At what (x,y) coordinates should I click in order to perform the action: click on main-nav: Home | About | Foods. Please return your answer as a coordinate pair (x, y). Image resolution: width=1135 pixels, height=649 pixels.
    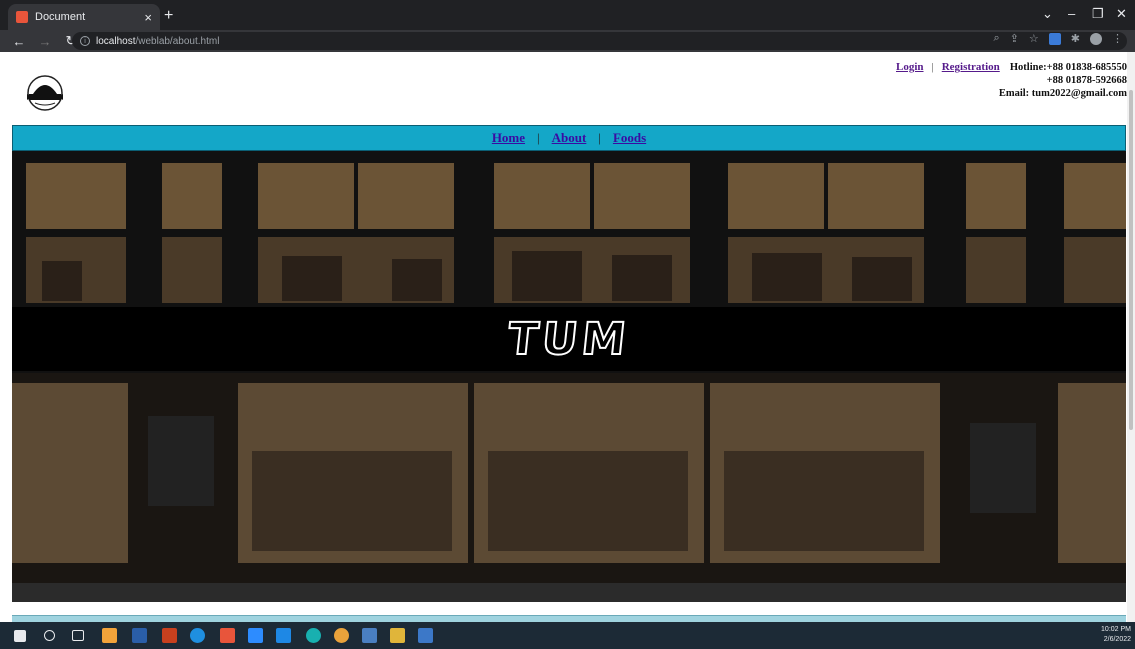
    Looking at the image, I should click on (569, 138).